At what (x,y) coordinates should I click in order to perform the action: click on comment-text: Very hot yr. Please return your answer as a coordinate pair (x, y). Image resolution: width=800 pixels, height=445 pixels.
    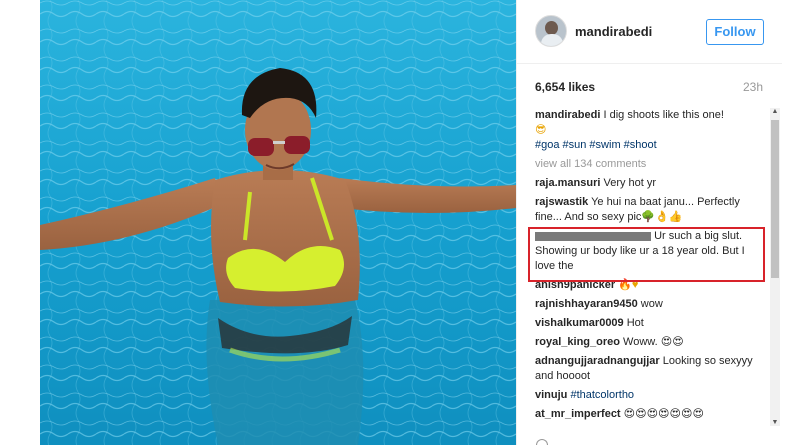
    Looking at the image, I should click on (630, 183).